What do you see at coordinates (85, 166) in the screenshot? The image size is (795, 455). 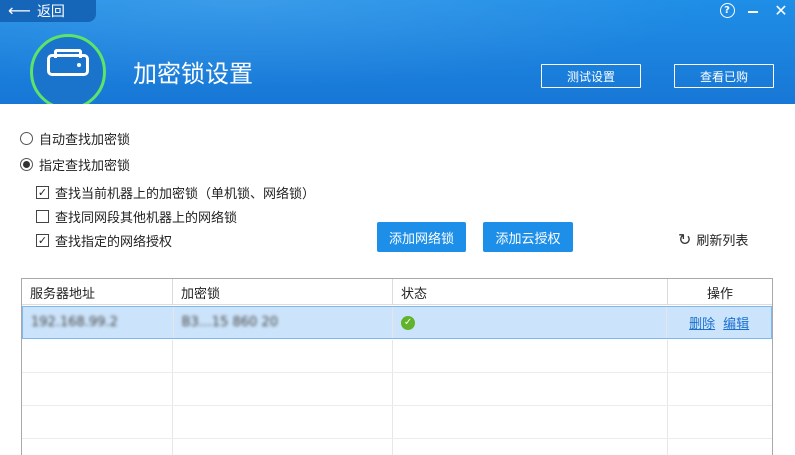 I see `specified-find-label: 指定查找加密锁` at bounding box center [85, 166].